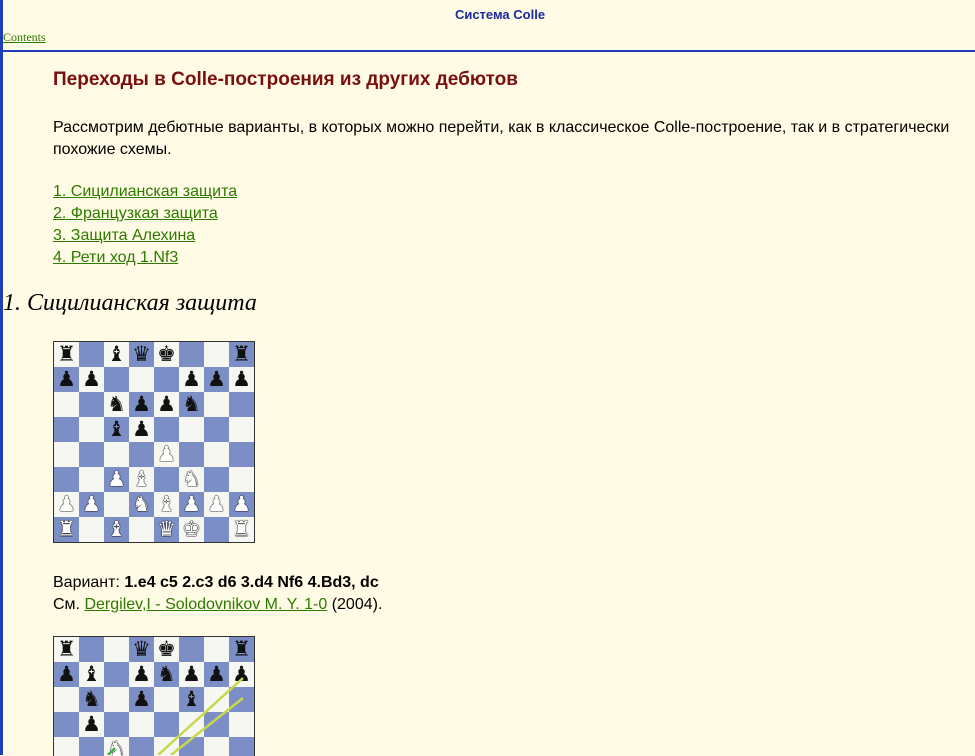  I want to click on white-pawn-icon: ♟, so click(191, 504).